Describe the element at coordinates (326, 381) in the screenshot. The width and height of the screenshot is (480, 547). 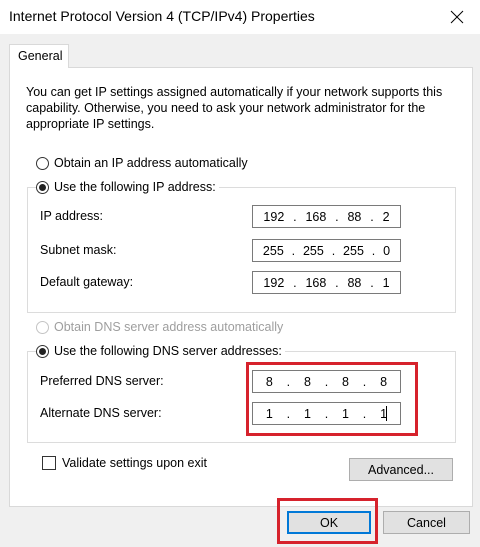
I see `preferred-dns-input: 8. 8. 8. 8` at that location.